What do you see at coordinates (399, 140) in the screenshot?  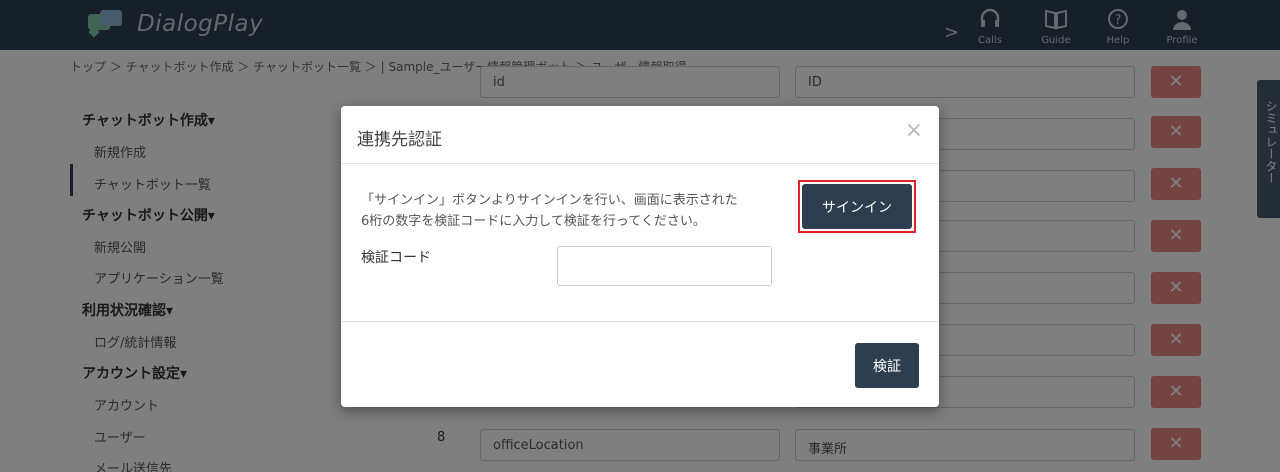 I see `dialog-title: 連携先認証` at bounding box center [399, 140].